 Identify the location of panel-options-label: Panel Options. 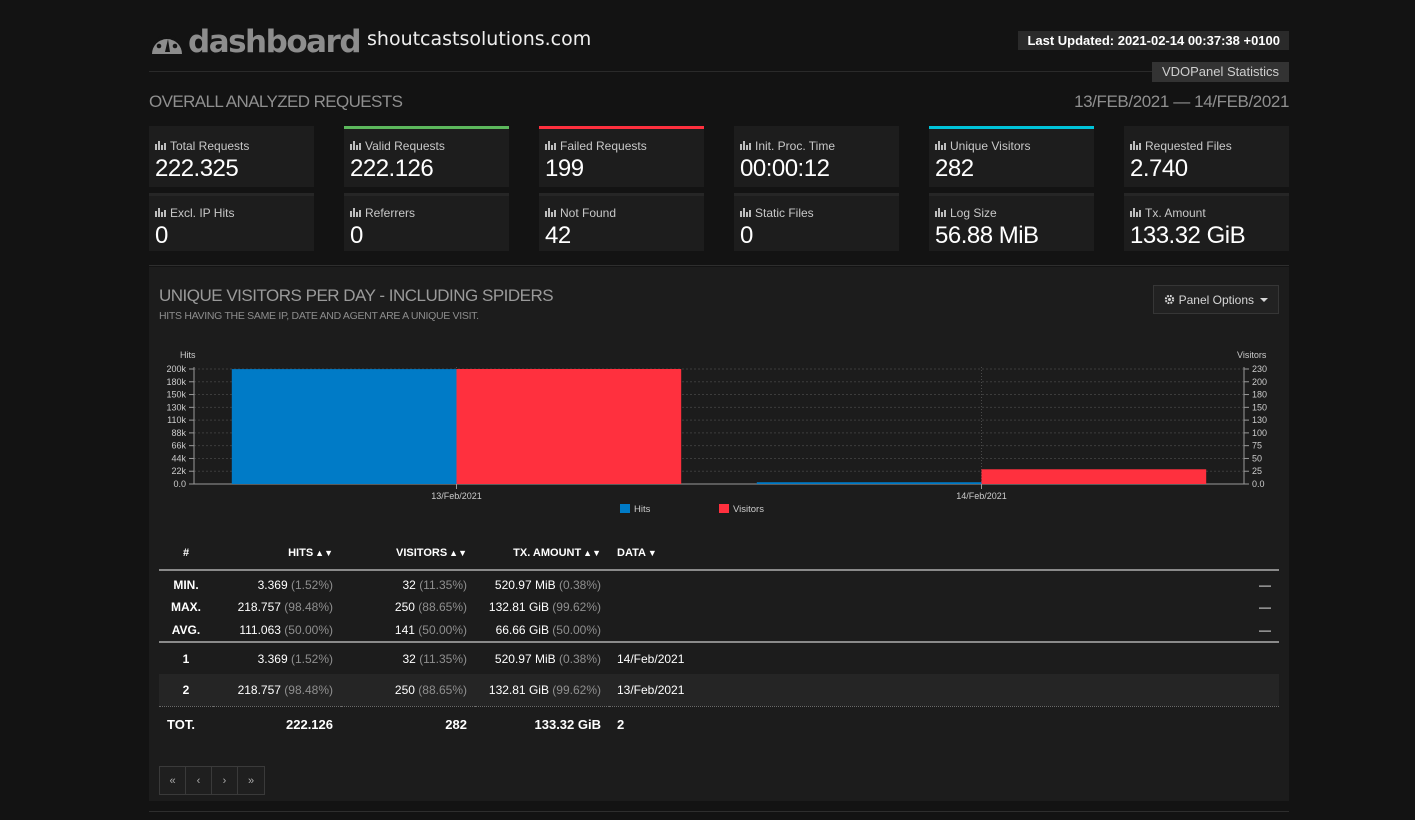
(1216, 299).